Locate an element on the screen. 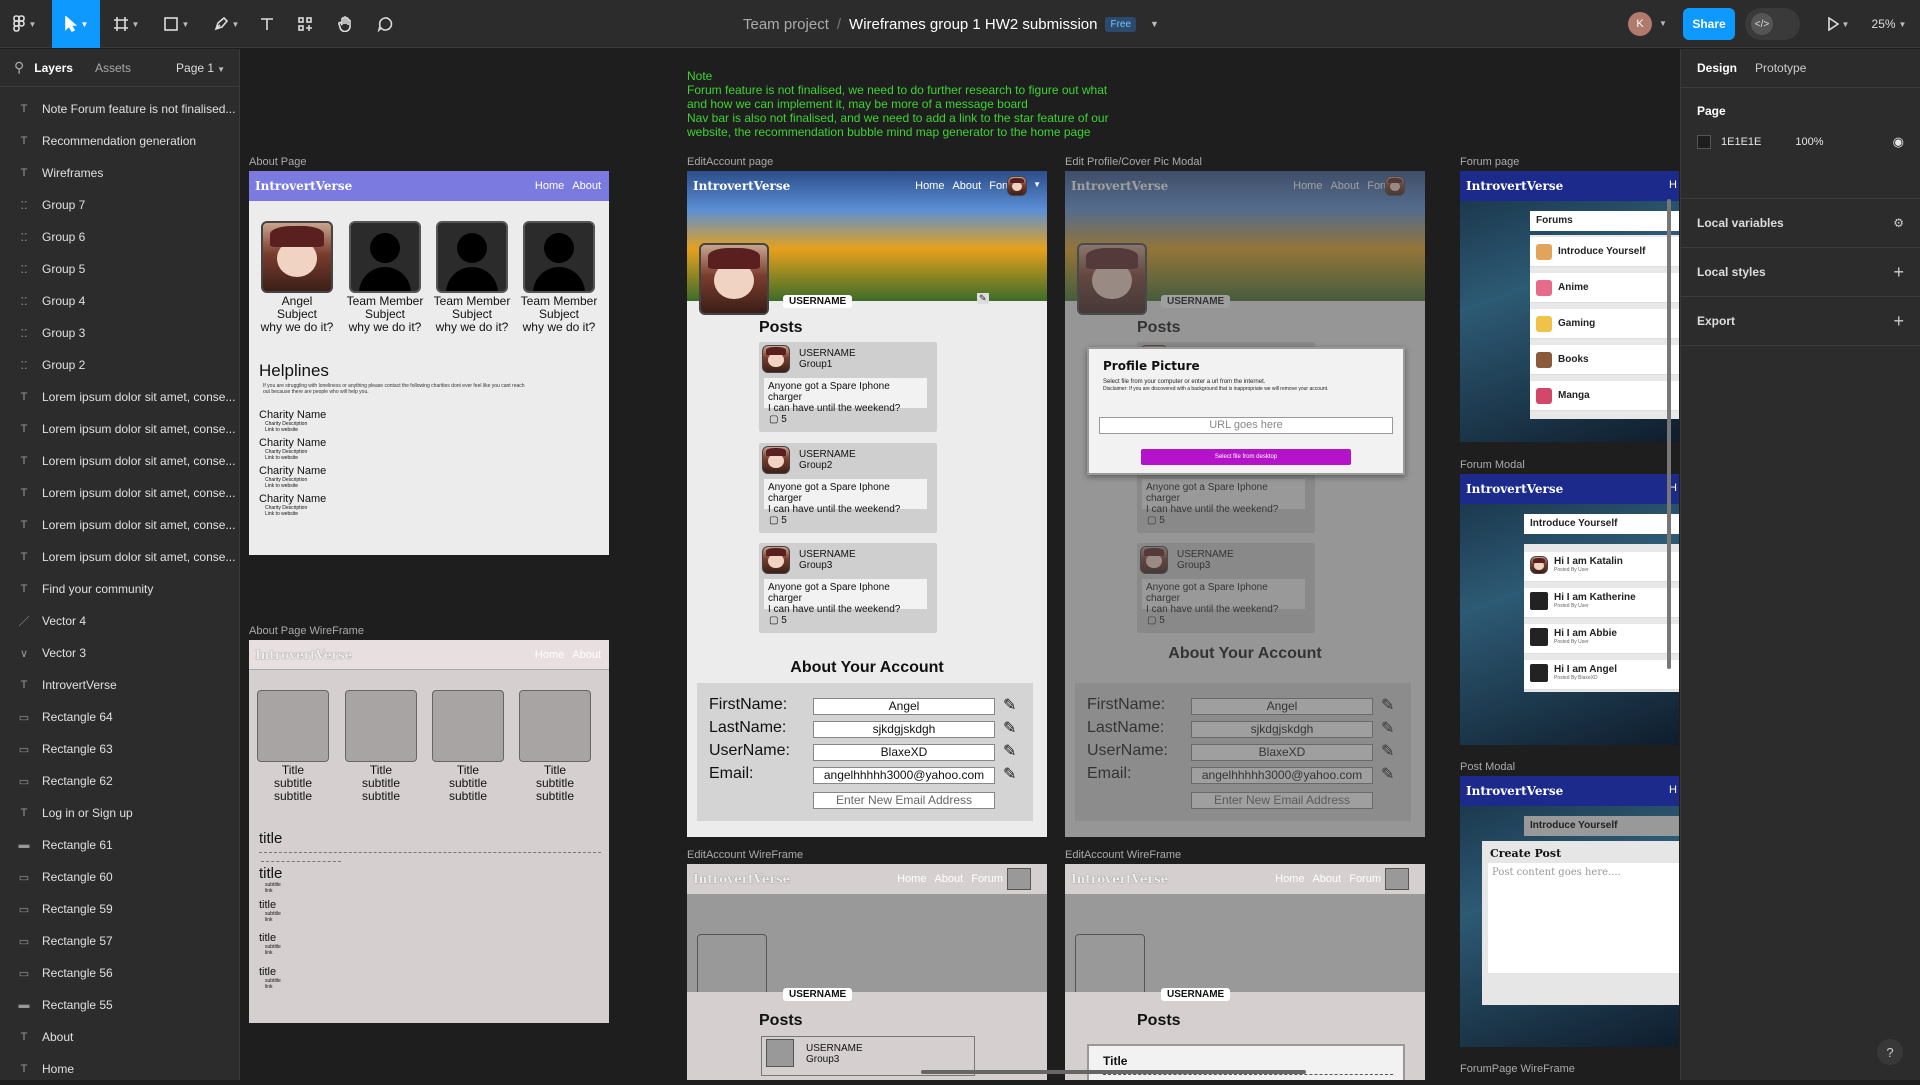 This screenshot has width=1920, height=1085. layer-row: ▭ Rectangle 62 is located at coordinates (119, 781).